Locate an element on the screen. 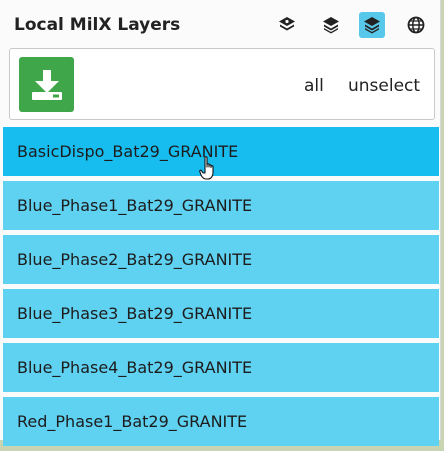  download-button is located at coordinates (46, 84).